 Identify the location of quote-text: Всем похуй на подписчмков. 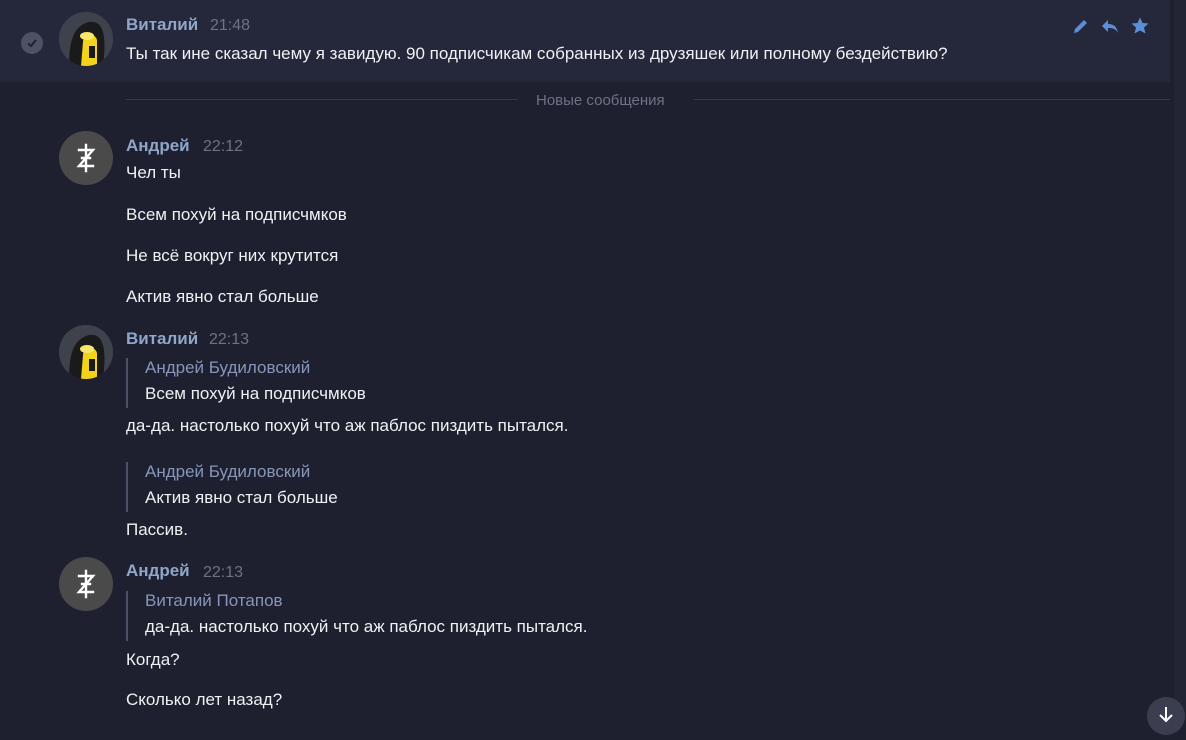
(255, 393).